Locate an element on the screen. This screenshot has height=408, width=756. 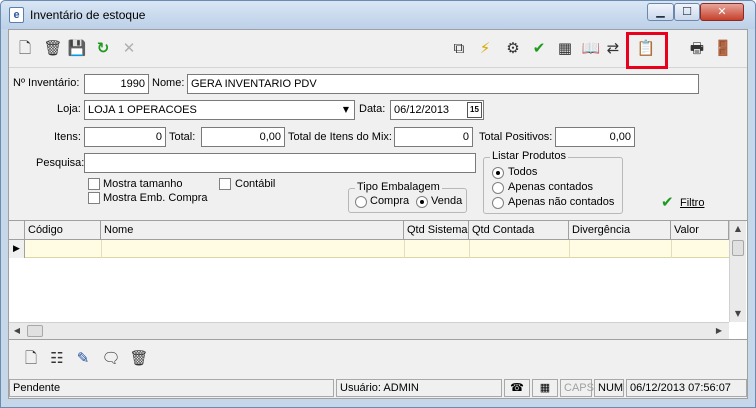
apenas-contados-label: Apenas contados is located at coordinates (551, 187).